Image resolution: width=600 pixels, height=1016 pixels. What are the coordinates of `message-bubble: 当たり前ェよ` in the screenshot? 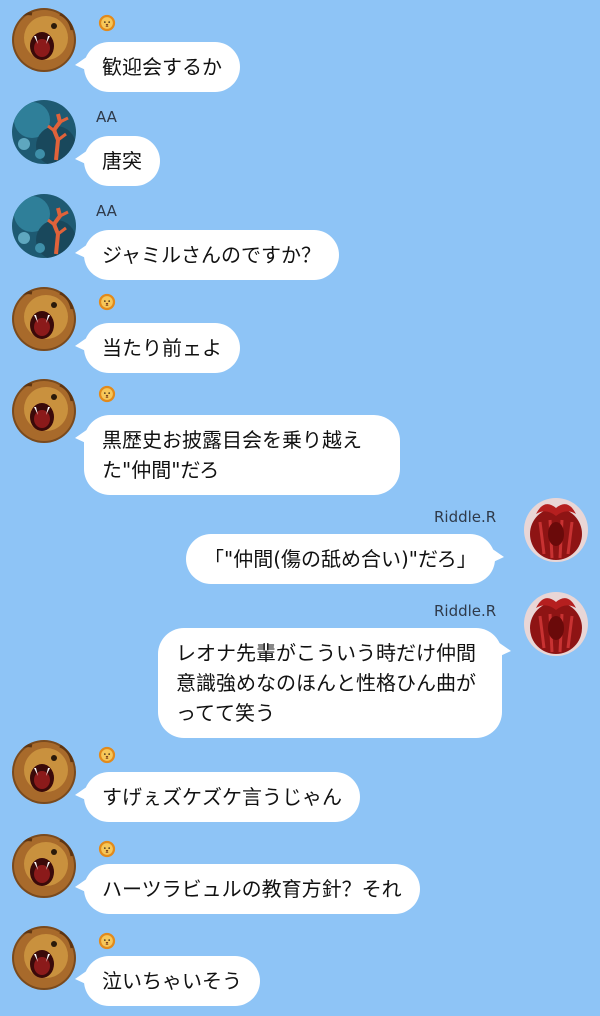 It's located at (157, 348).